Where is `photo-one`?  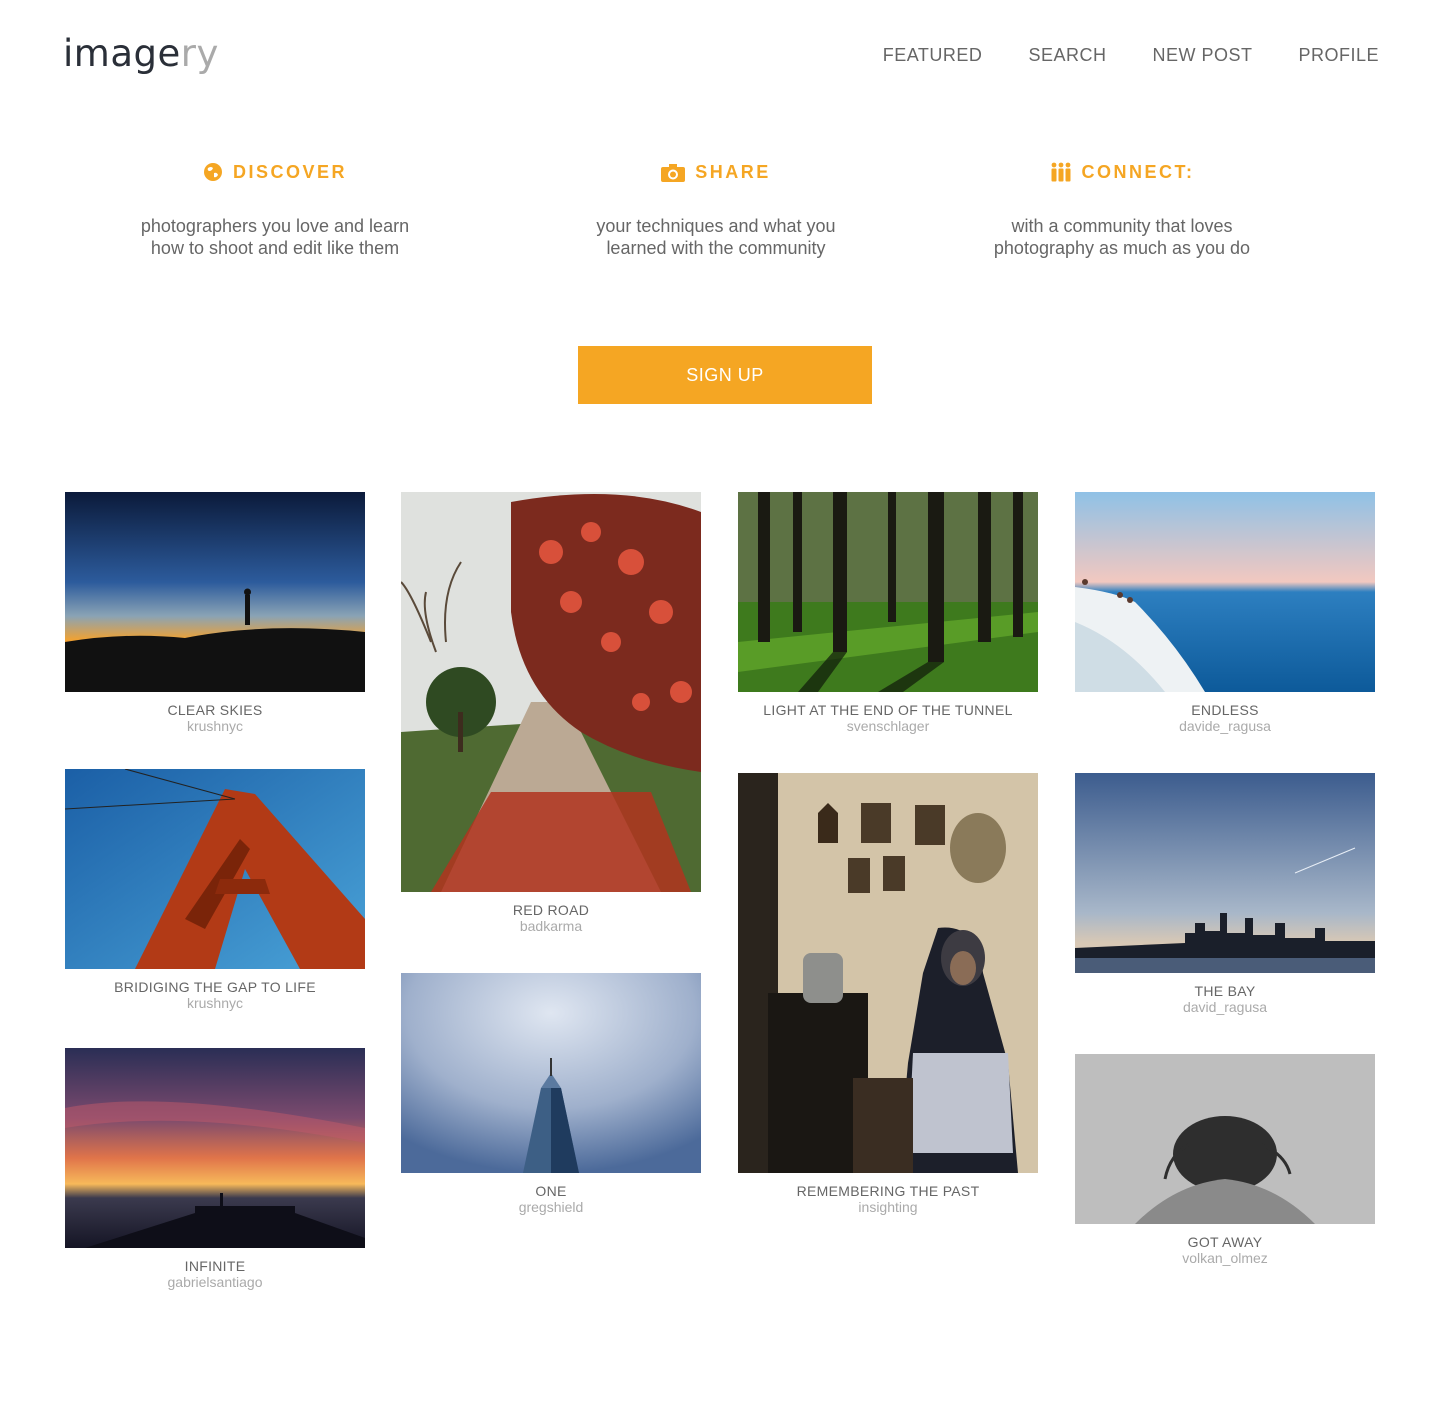
photo-one is located at coordinates (551, 1073).